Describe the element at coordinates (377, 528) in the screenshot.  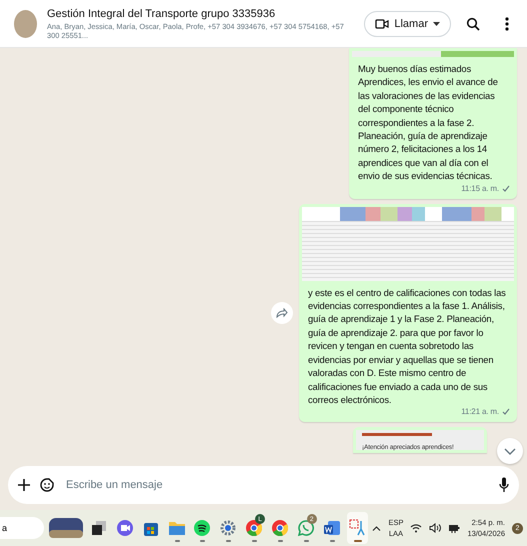
I see `chevron-up-icon` at that location.